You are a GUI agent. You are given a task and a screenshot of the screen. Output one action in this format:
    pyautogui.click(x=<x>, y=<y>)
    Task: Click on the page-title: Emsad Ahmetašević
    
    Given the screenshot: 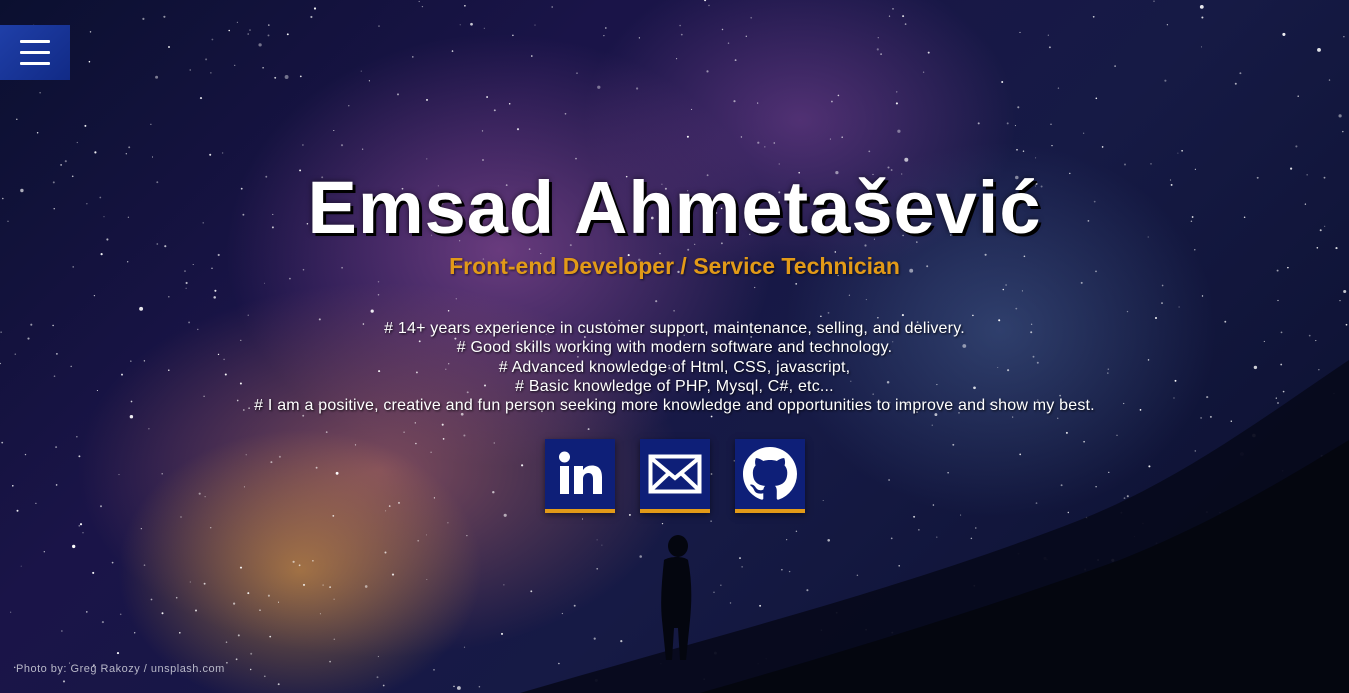 What is the action you would take?
    pyautogui.click(x=674, y=207)
    